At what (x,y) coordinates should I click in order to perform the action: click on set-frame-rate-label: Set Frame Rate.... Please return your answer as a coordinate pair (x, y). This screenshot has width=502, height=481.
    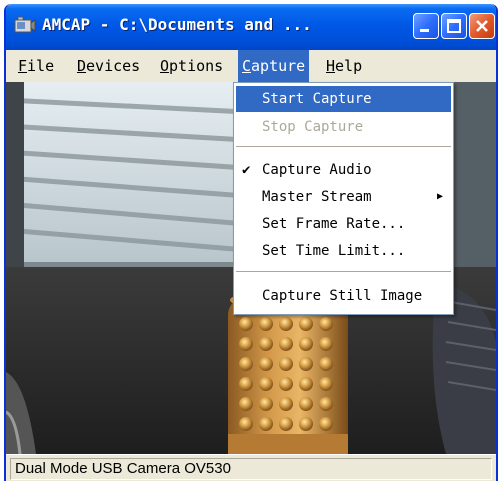
    Looking at the image, I should click on (334, 224).